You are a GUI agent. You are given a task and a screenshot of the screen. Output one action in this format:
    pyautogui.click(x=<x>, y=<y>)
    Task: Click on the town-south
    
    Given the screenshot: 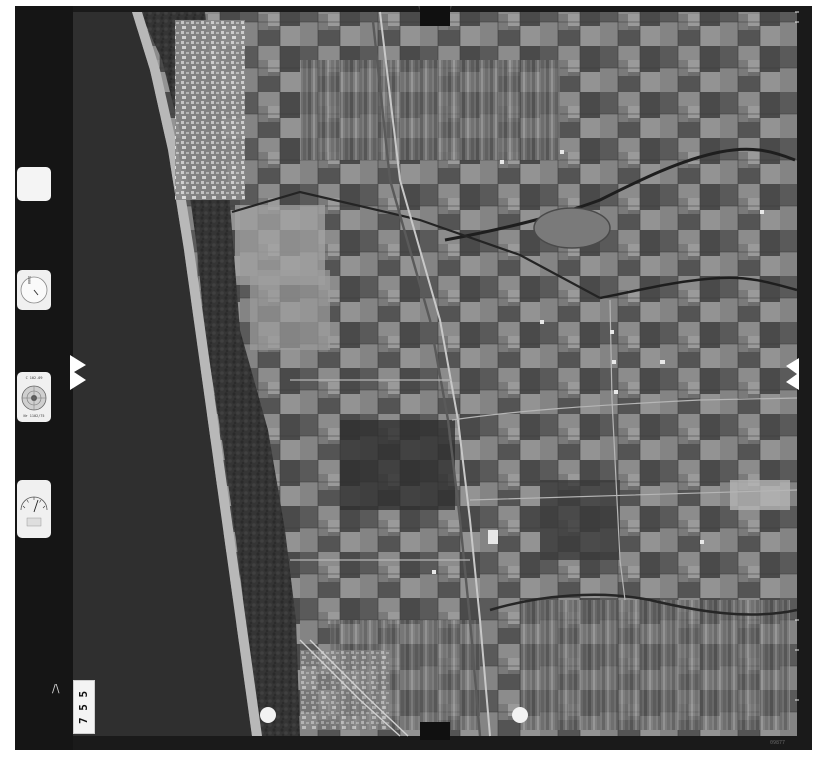 What is the action you would take?
    pyautogui.click(x=345, y=690)
    